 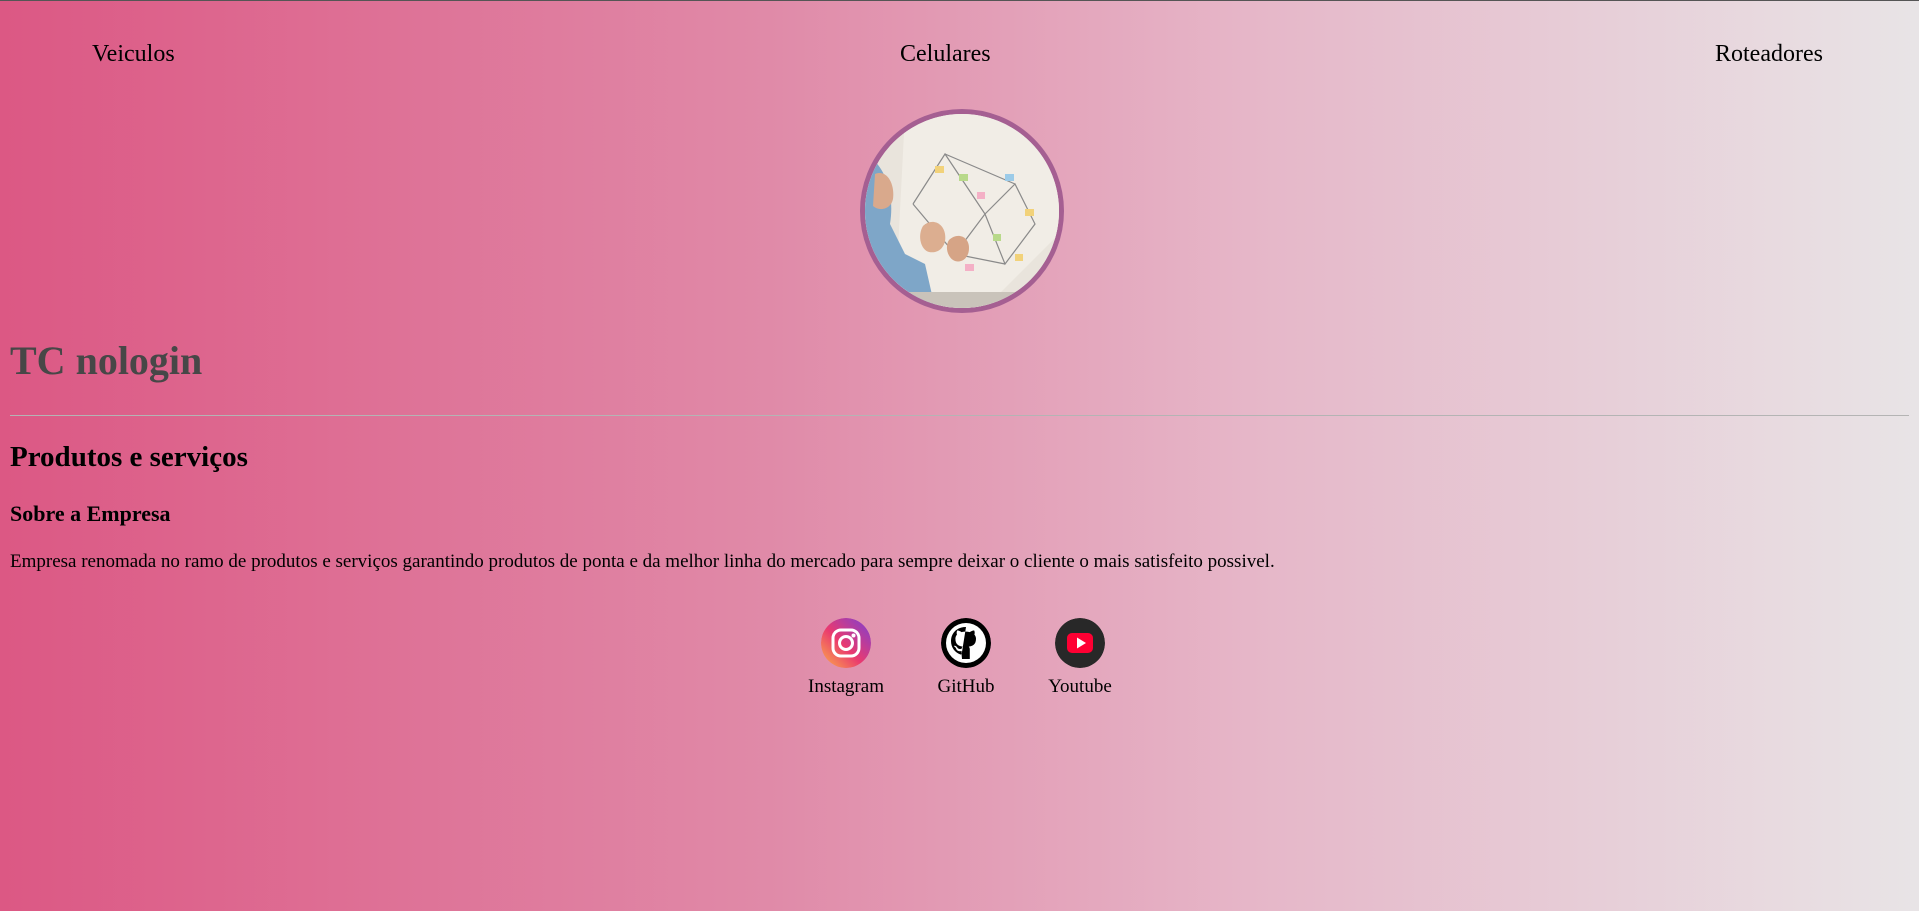 What do you see at coordinates (846, 643) in the screenshot?
I see `instagram-icon` at bounding box center [846, 643].